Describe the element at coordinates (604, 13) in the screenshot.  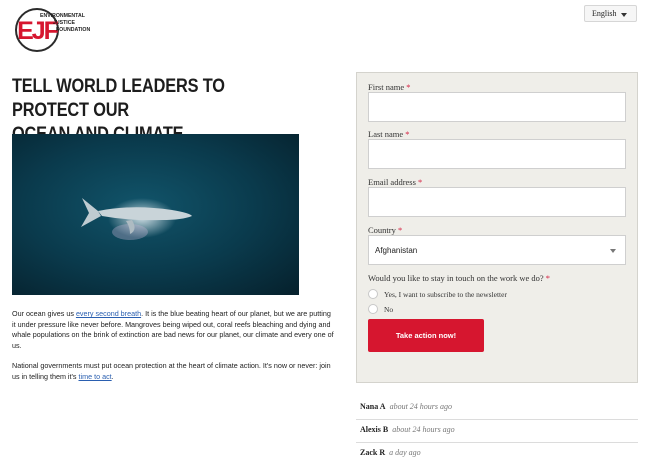
I see `language-select-value: English` at that location.